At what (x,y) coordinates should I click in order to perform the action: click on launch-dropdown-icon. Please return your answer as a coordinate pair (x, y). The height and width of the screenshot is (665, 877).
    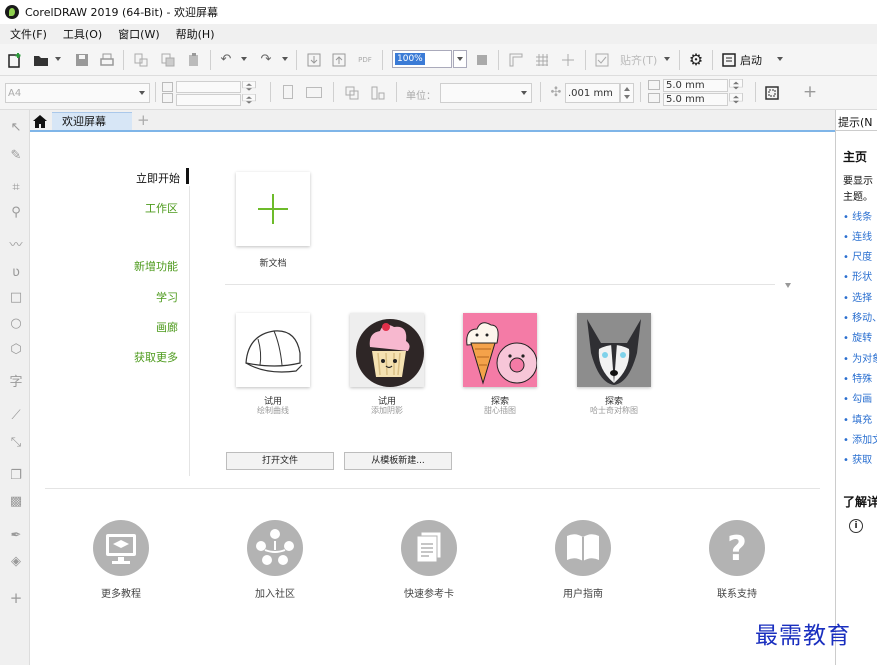
    Looking at the image, I should click on (780, 59).